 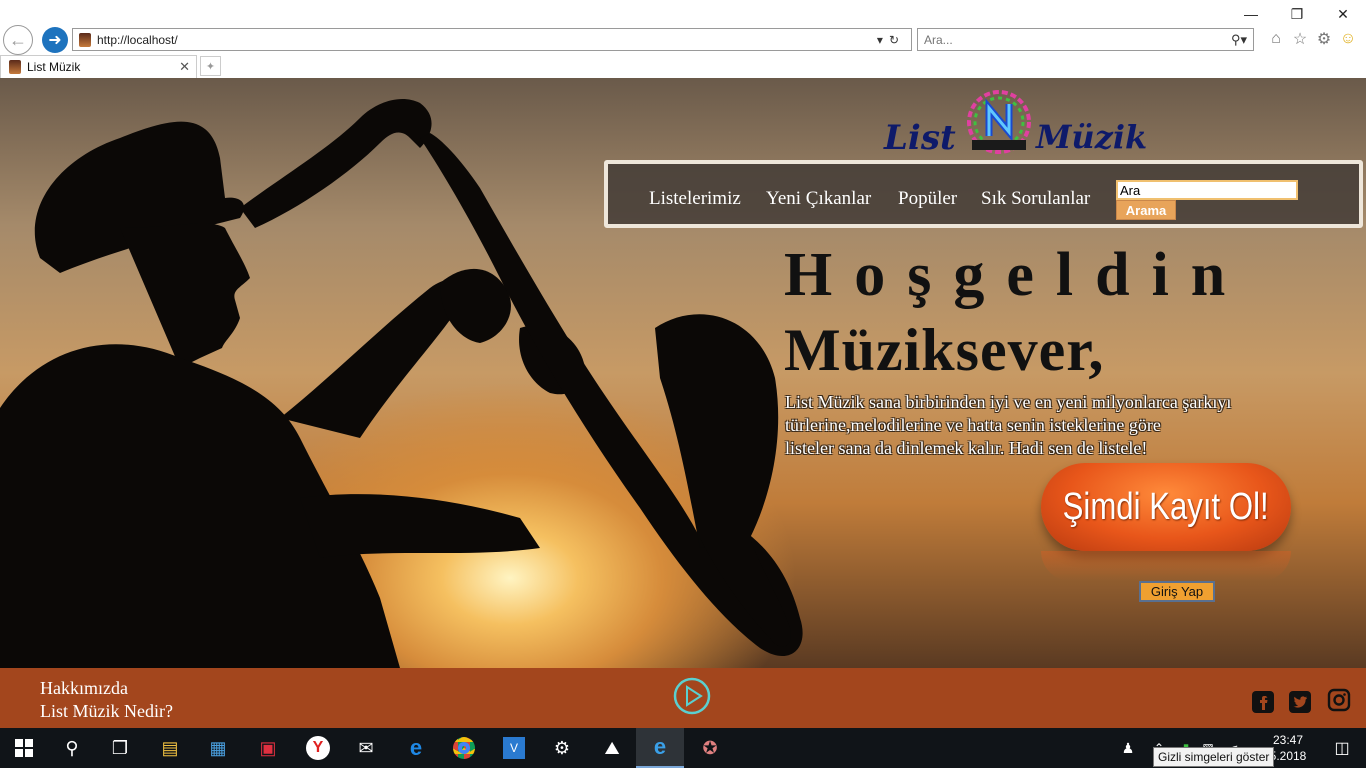 I want to click on back-arrow-icon: ←, so click(x=18, y=39).